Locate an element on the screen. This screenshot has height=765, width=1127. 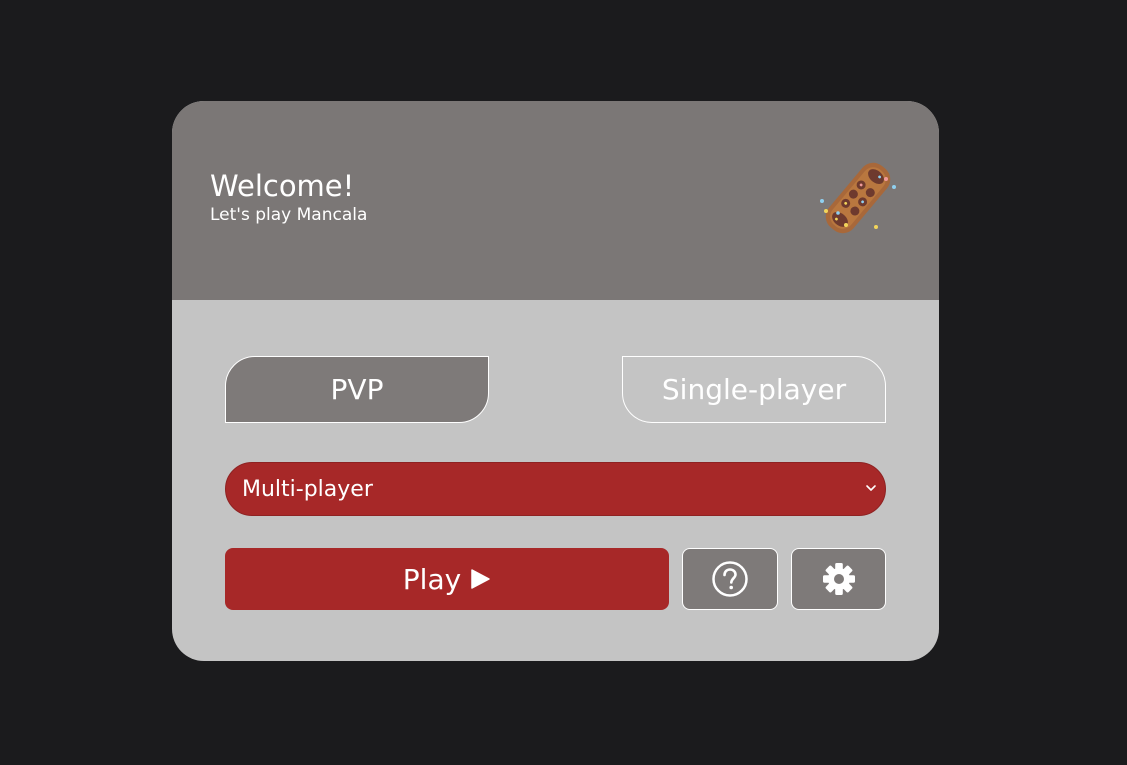
help-icon is located at coordinates (730, 579).